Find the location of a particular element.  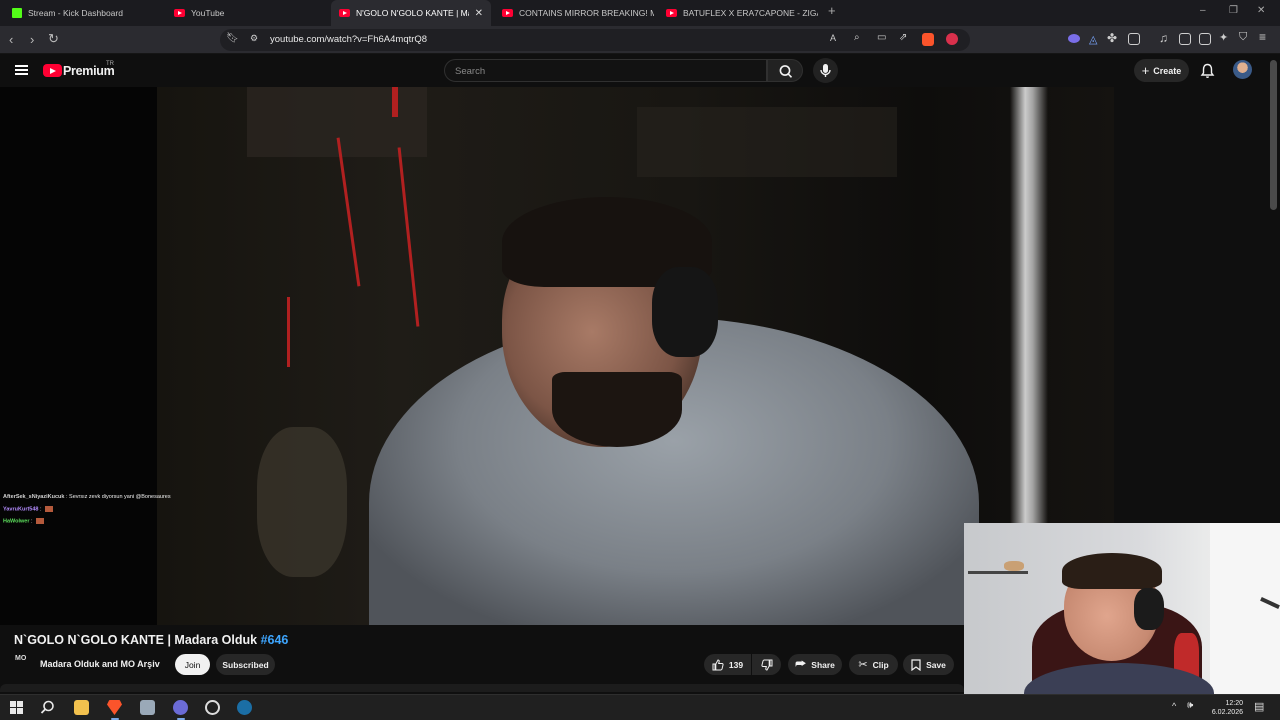

led-strip is located at coordinates (288, 332).